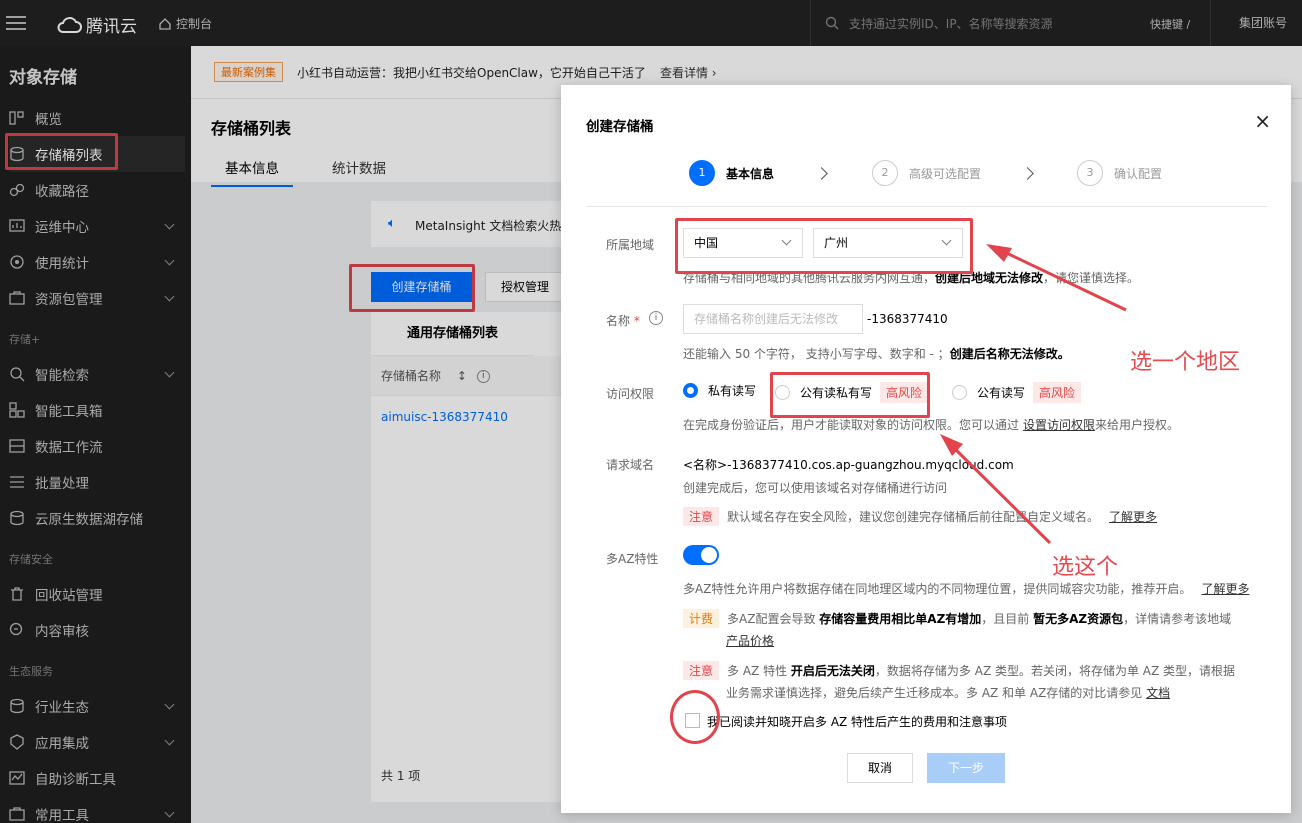 This screenshot has height=823, width=1302. Describe the element at coordinates (1033, 394) in the screenshot. I see `annotation-arrows` at that location.